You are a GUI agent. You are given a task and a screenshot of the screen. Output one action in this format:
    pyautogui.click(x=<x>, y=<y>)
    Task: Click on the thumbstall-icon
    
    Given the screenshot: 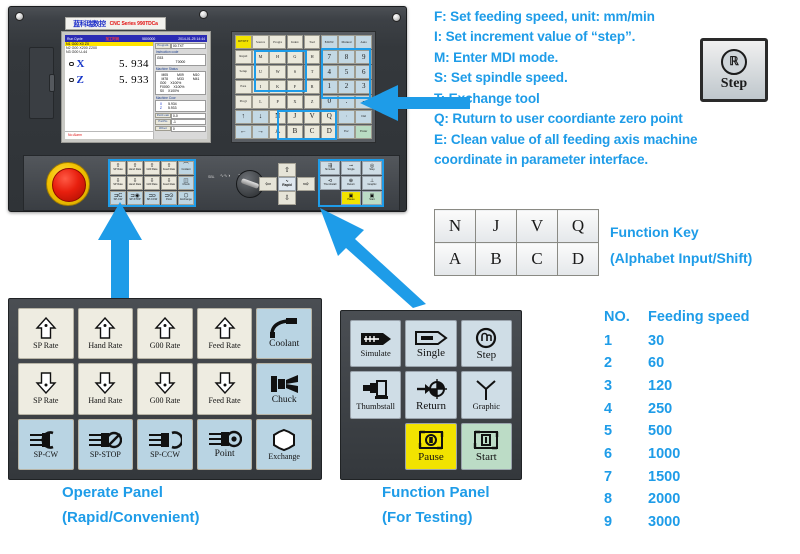 What is the action you would take?
    pyautogui.click(x=375, y=390)
    